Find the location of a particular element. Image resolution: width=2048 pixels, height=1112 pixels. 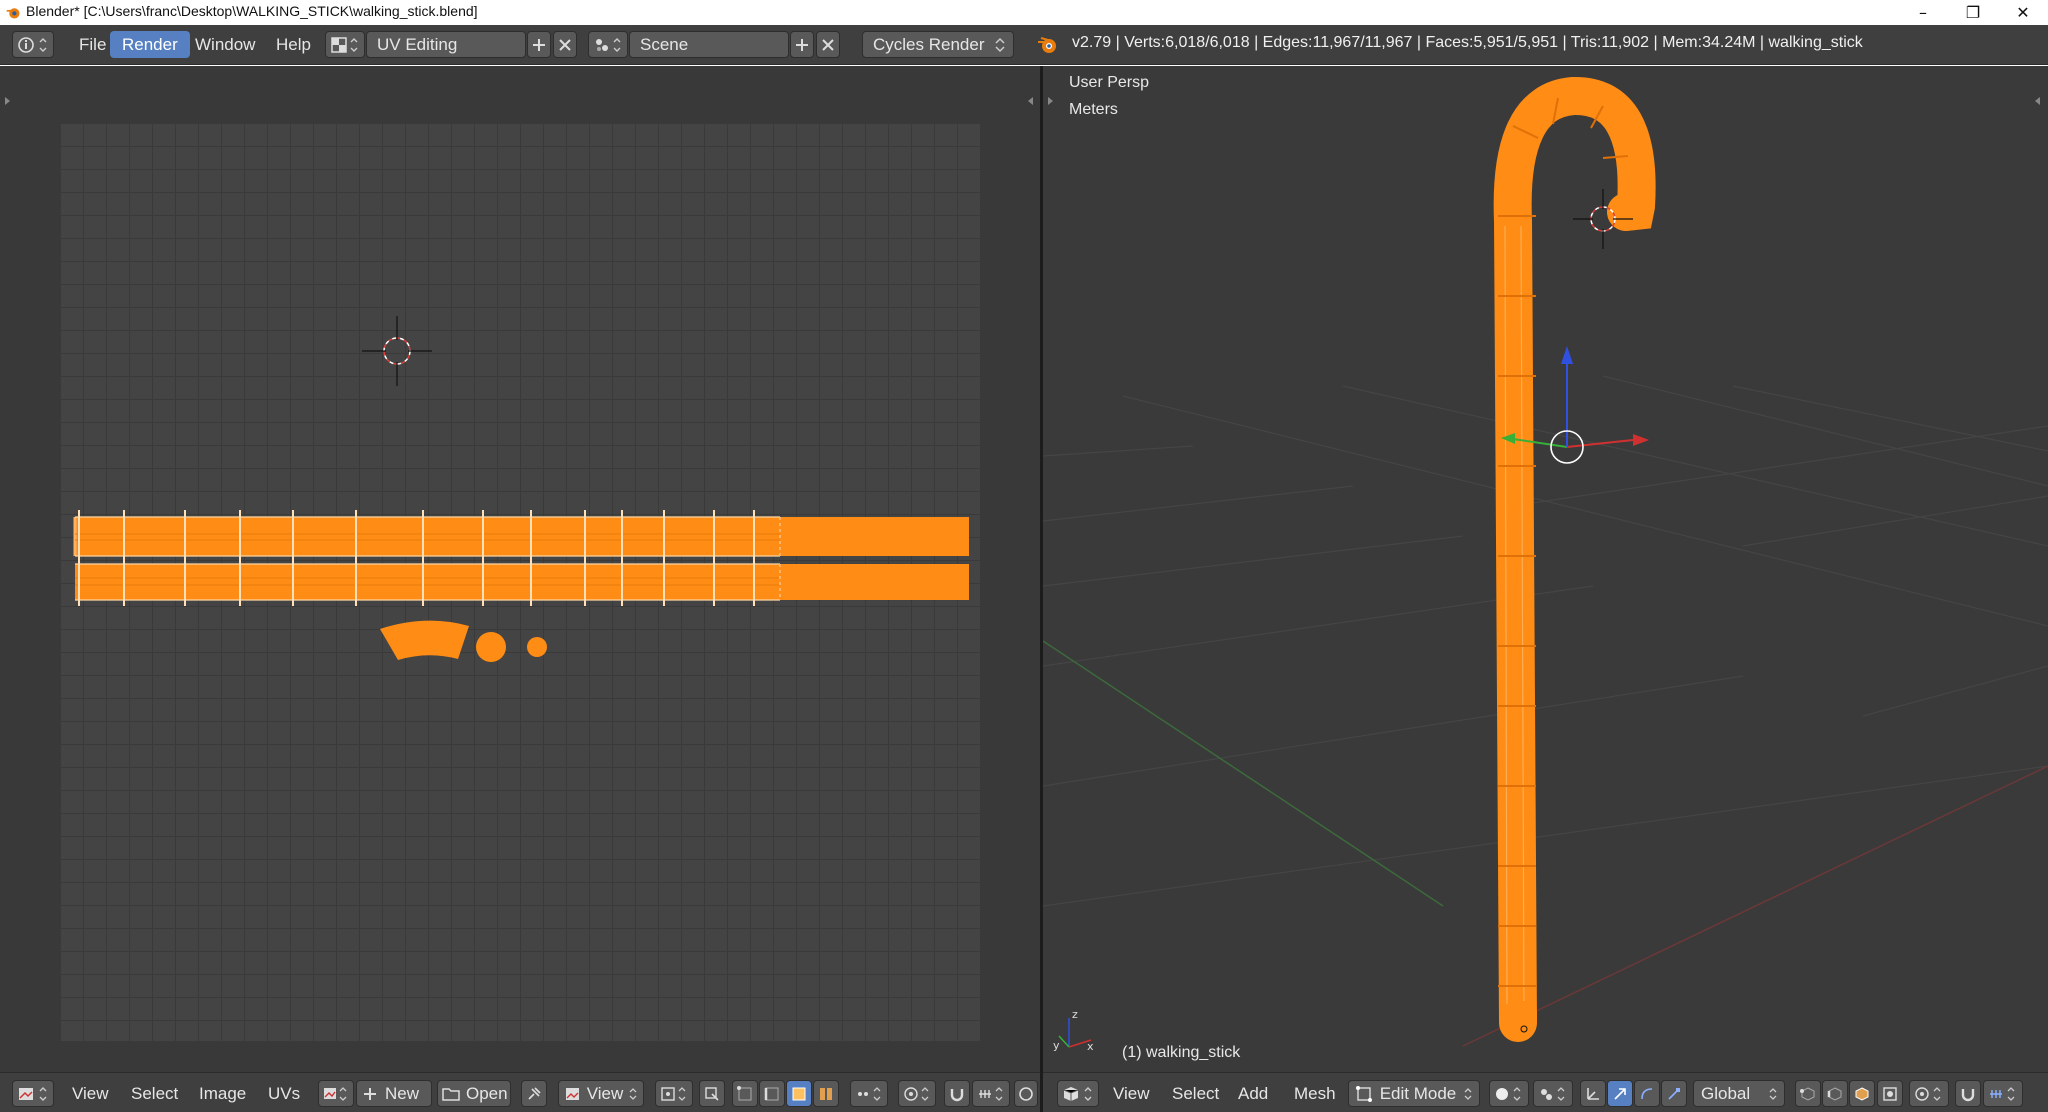

pivot-point-dropdown is located at coordinates (674, 1093).